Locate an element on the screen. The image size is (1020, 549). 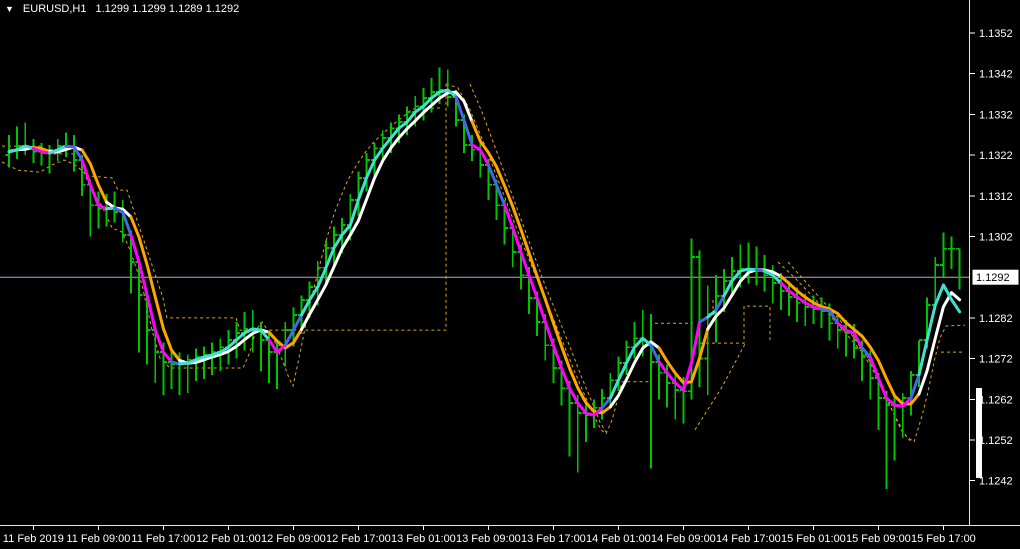
time-tick-label: 12 Feb 09:00 is located at coordinates (293, 539).